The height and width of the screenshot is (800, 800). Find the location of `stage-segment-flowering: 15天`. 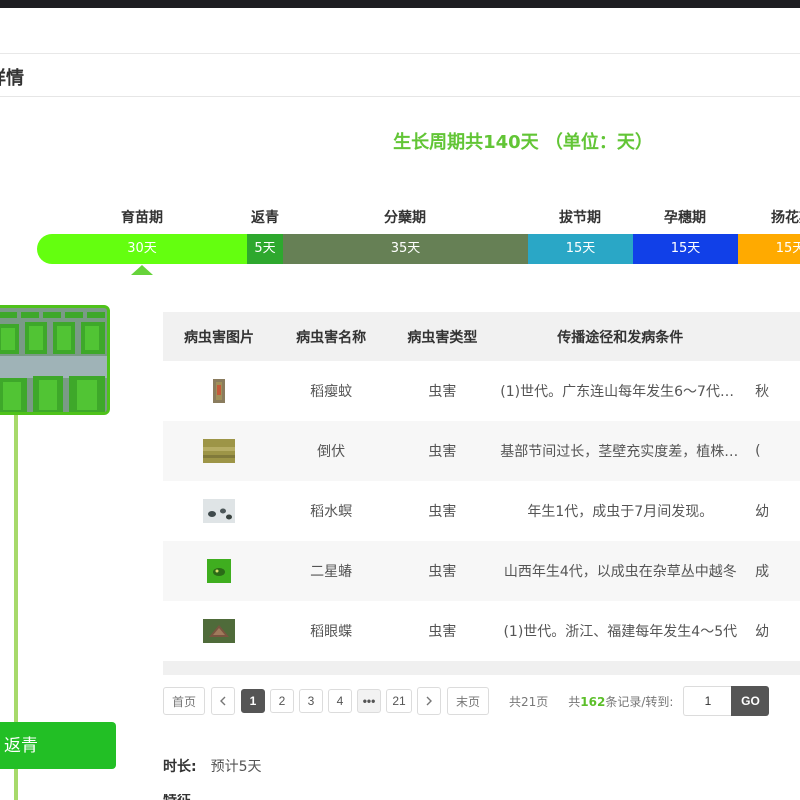

stage-segment-flowering: 15天 is located at coordinates (769, 249).